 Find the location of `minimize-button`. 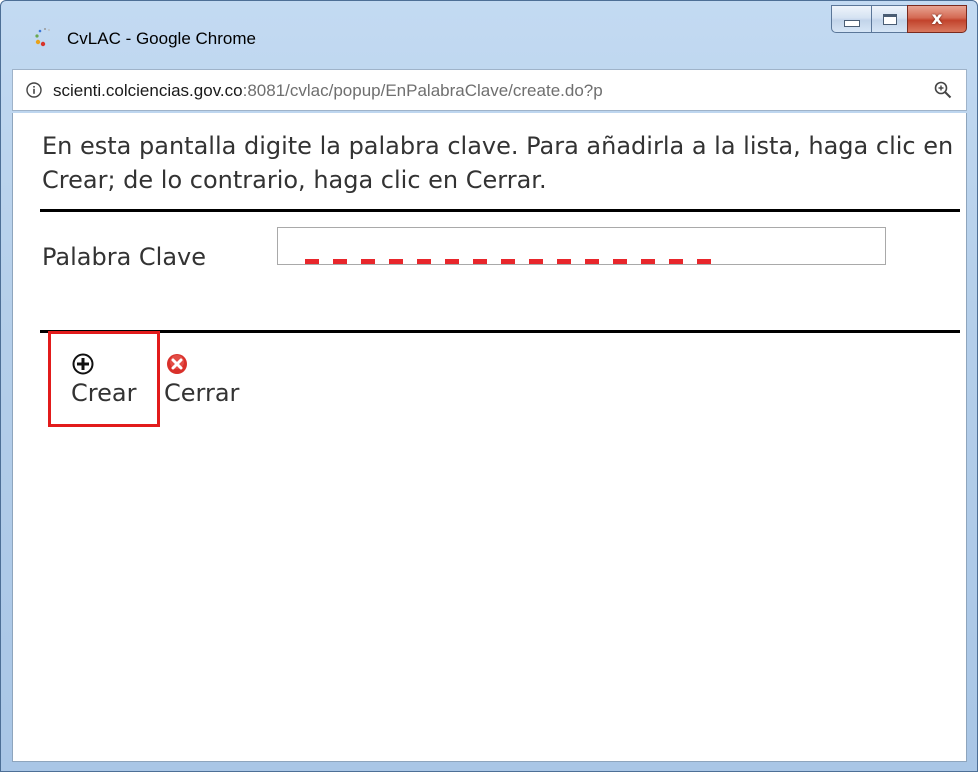

minimize-button is located at coordinates (851, 19).